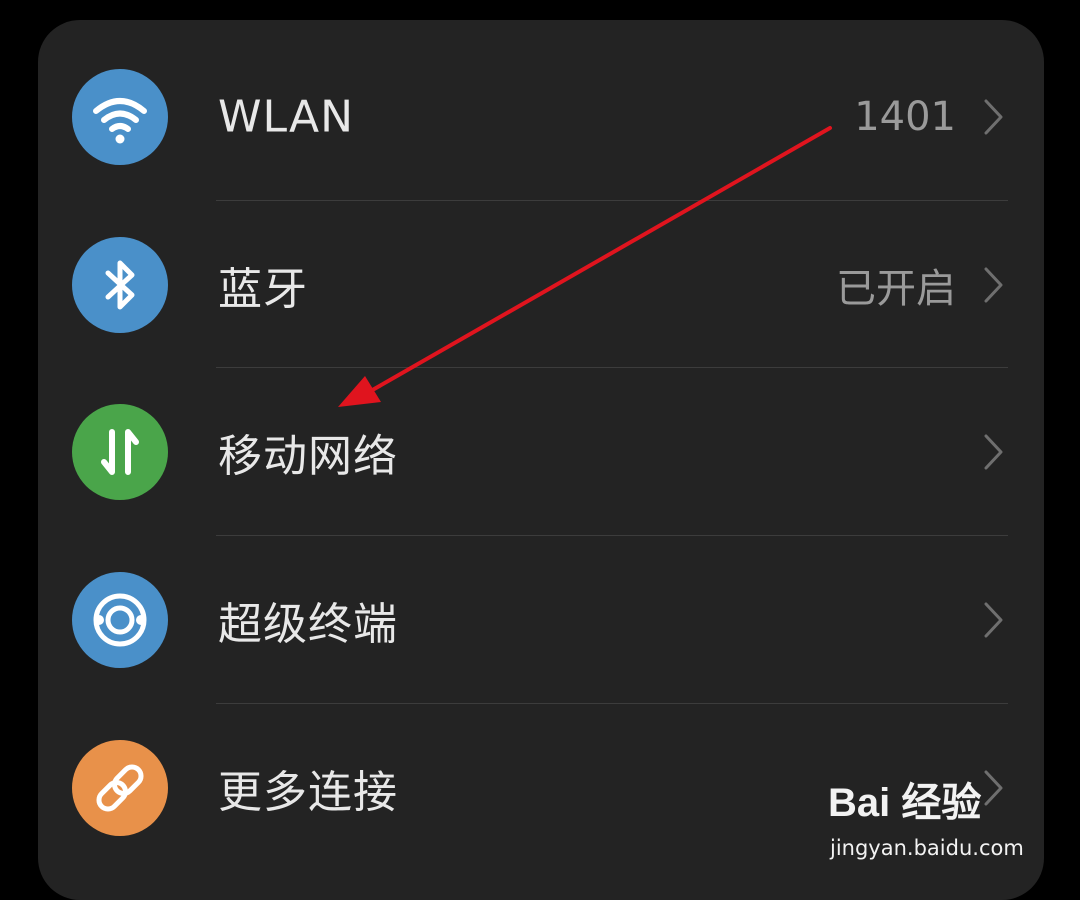  What do you see at coordinates (905, 117) in the screenshot?
I see `wifi-network-name: 1401` at bounding box center [905, 117].